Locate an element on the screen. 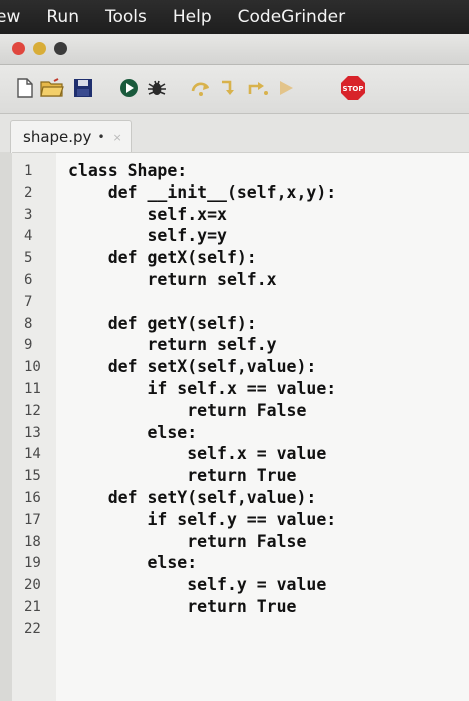  step-over-icon is located at coordinates (201, 88).